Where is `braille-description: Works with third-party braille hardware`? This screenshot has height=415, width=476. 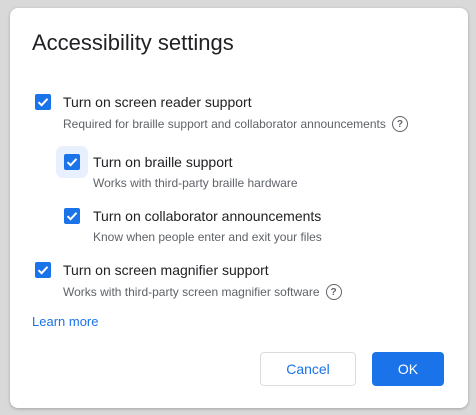 braille-description: Works with third-party braille hardware is located at coordinates (195, 183).